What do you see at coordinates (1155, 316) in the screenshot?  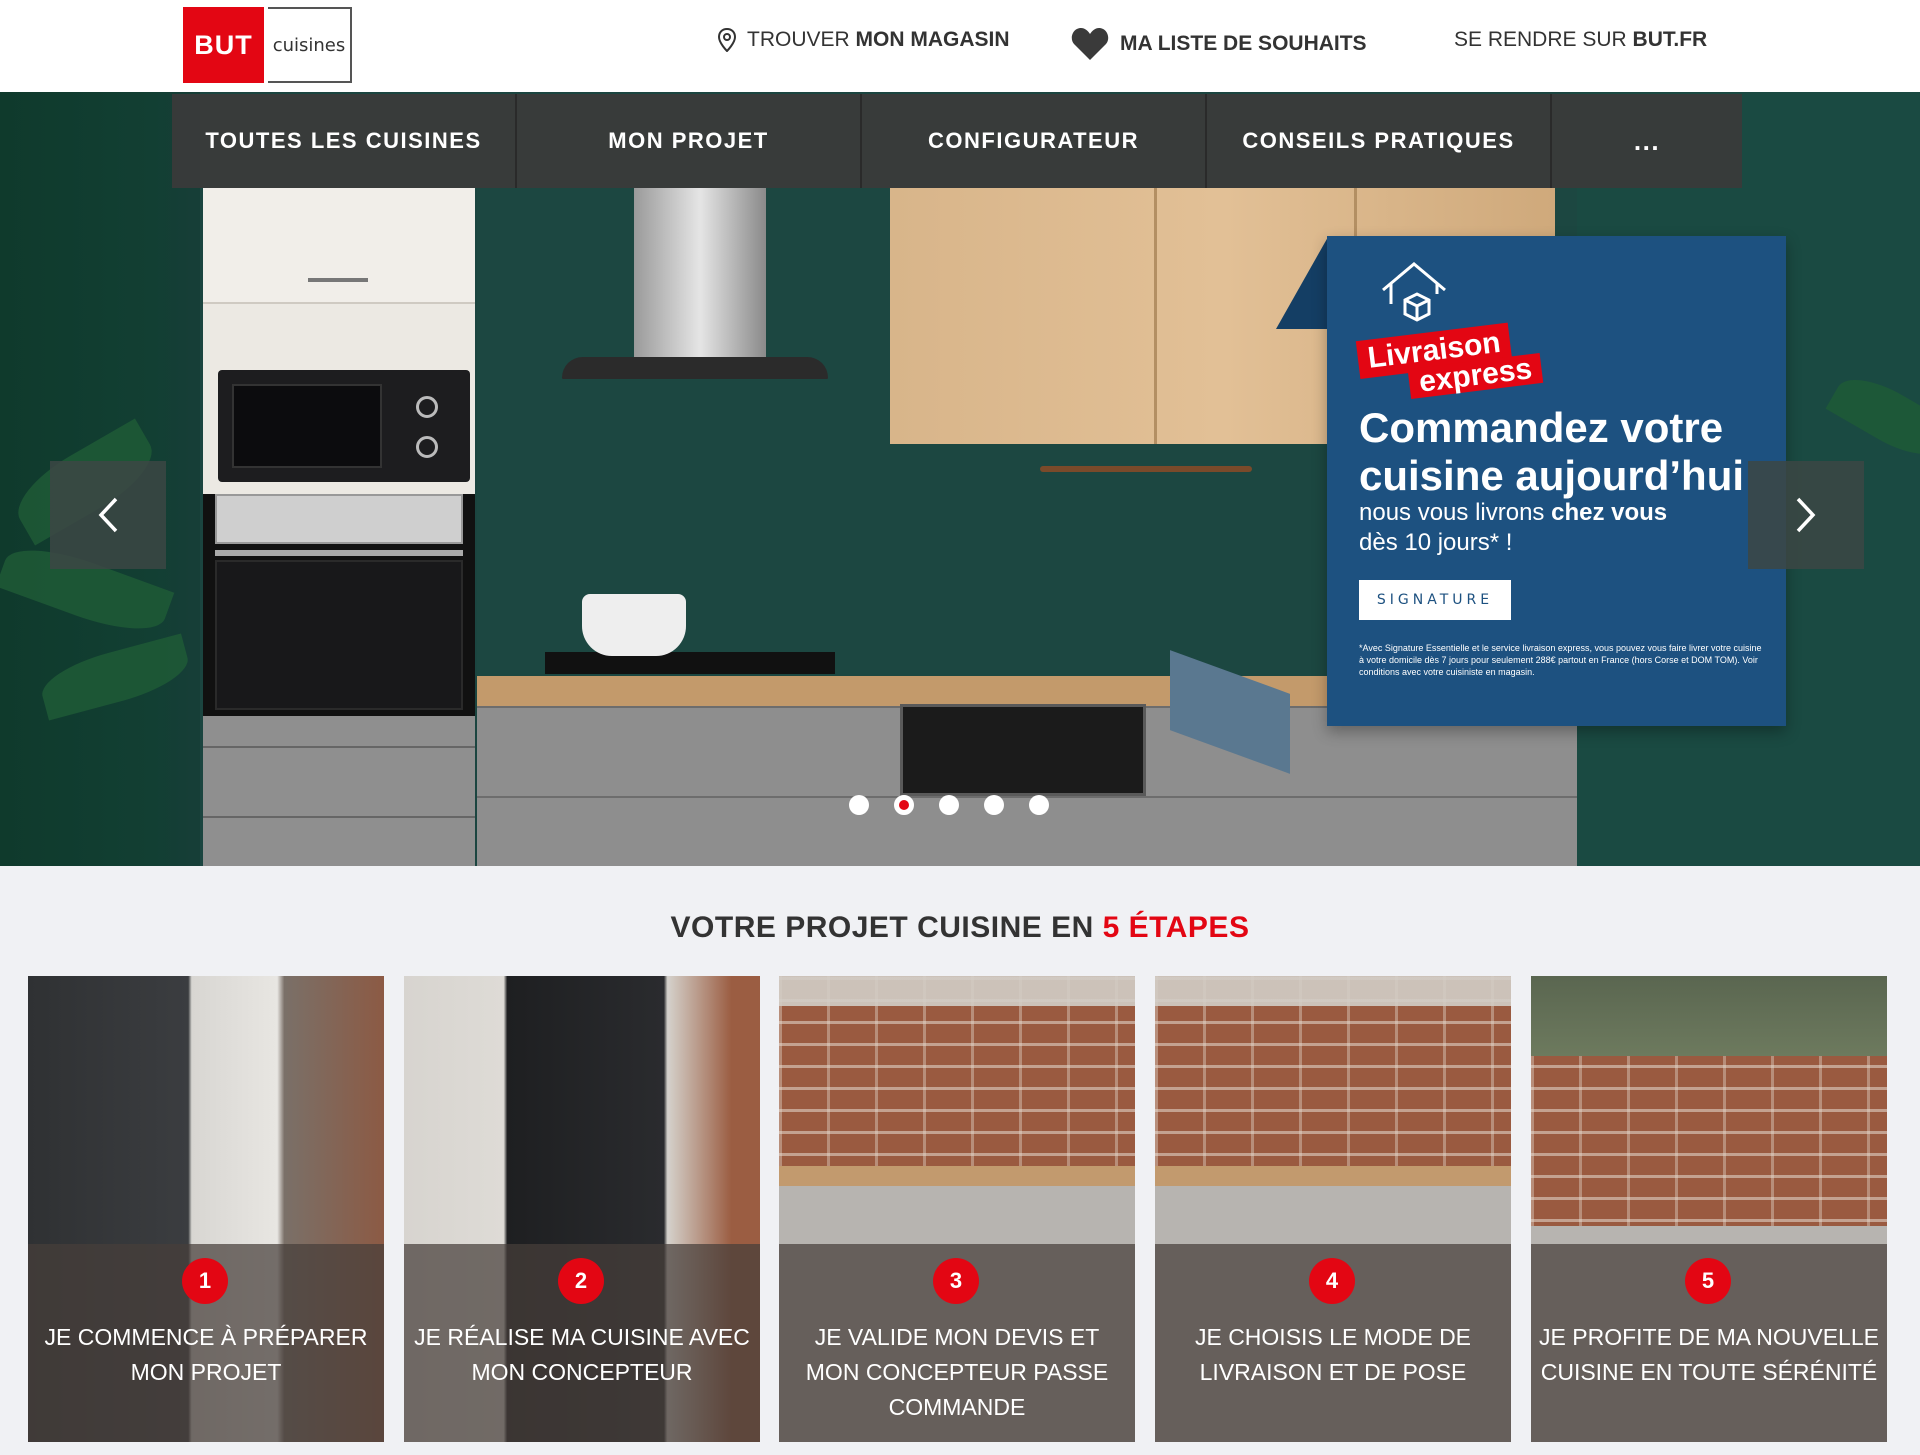 I see `cabinet-divider` at bounding box center [1155, 316].